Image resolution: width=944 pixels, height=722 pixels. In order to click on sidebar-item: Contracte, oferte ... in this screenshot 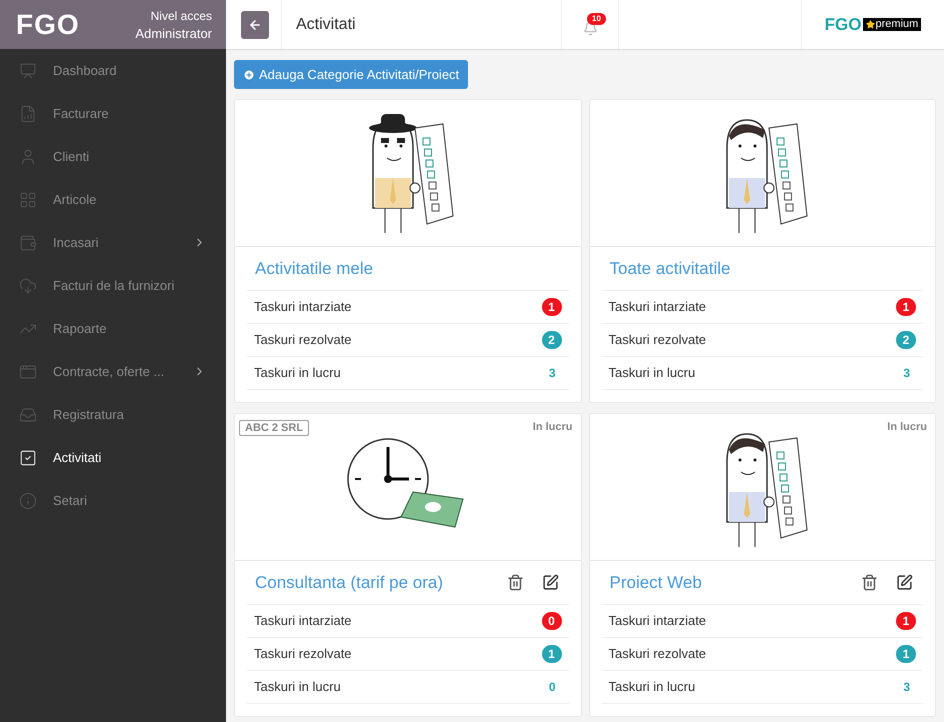, I will do `click(113, 371)`.